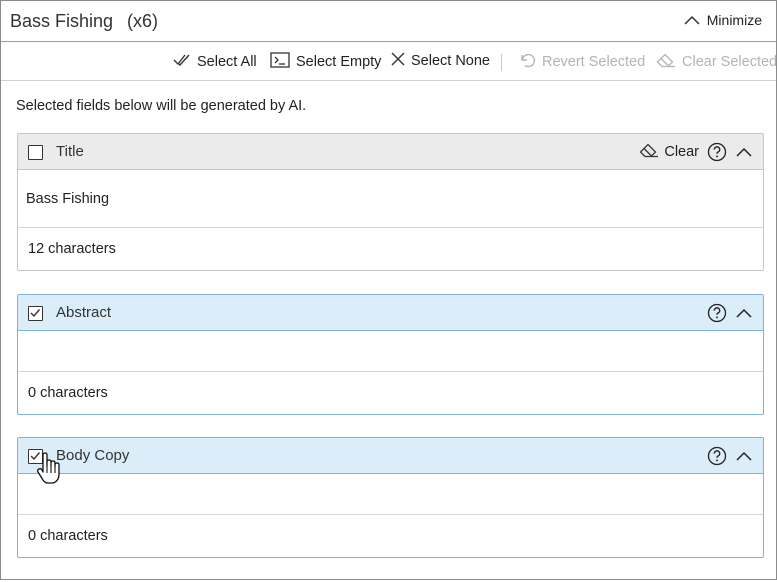 The height and width of the screenshot is (582, 777). Describe the element at coordinates (734, 20) in the screenshot. I see `minimize-label: Minimize` at that location.